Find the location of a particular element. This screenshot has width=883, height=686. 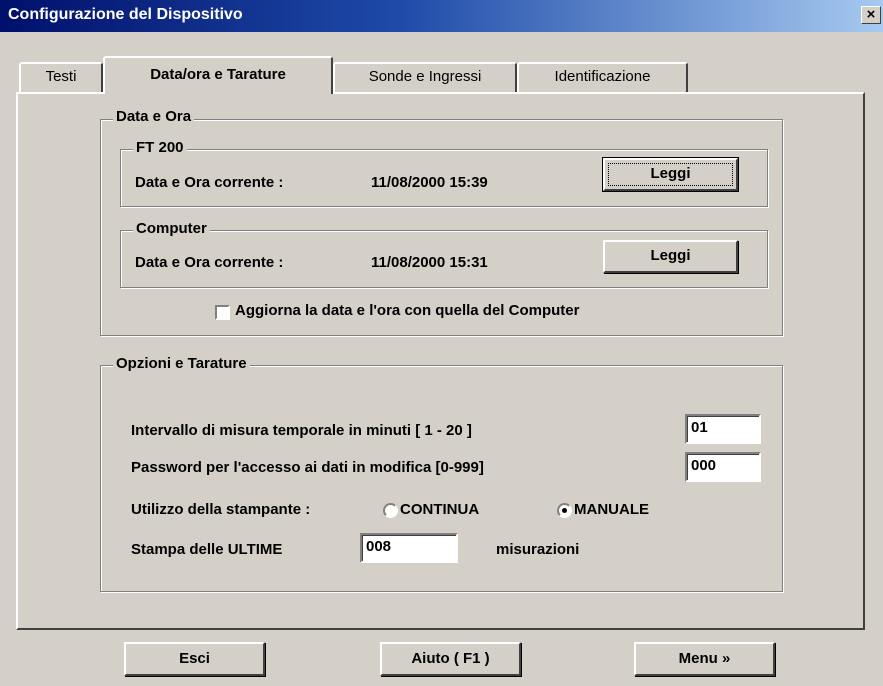

computer-read-button: Leggi is located at coordinates (670, 256).